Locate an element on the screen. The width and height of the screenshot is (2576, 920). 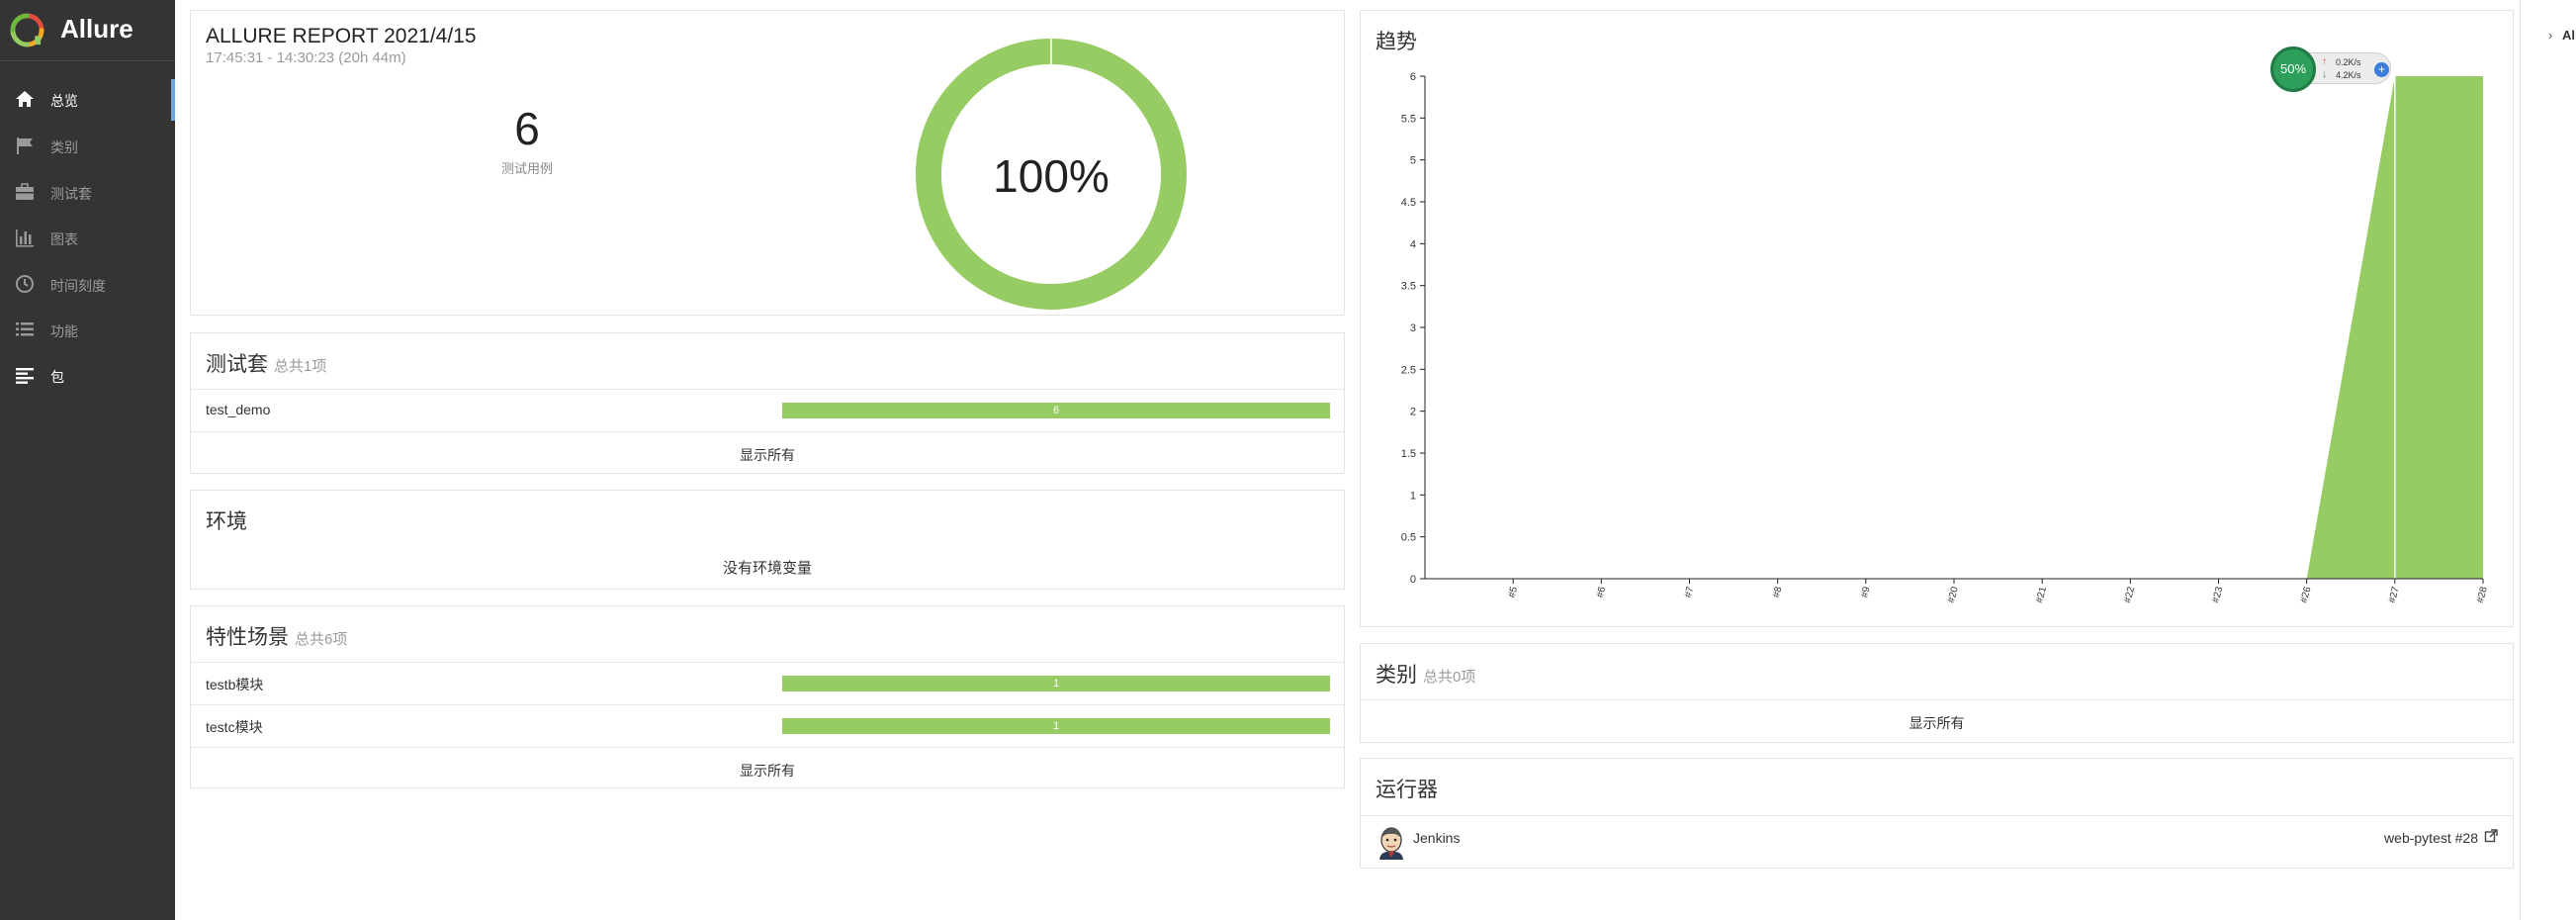
sidebar-item-label: 时间刻度 is located at coordinates (78, 286).